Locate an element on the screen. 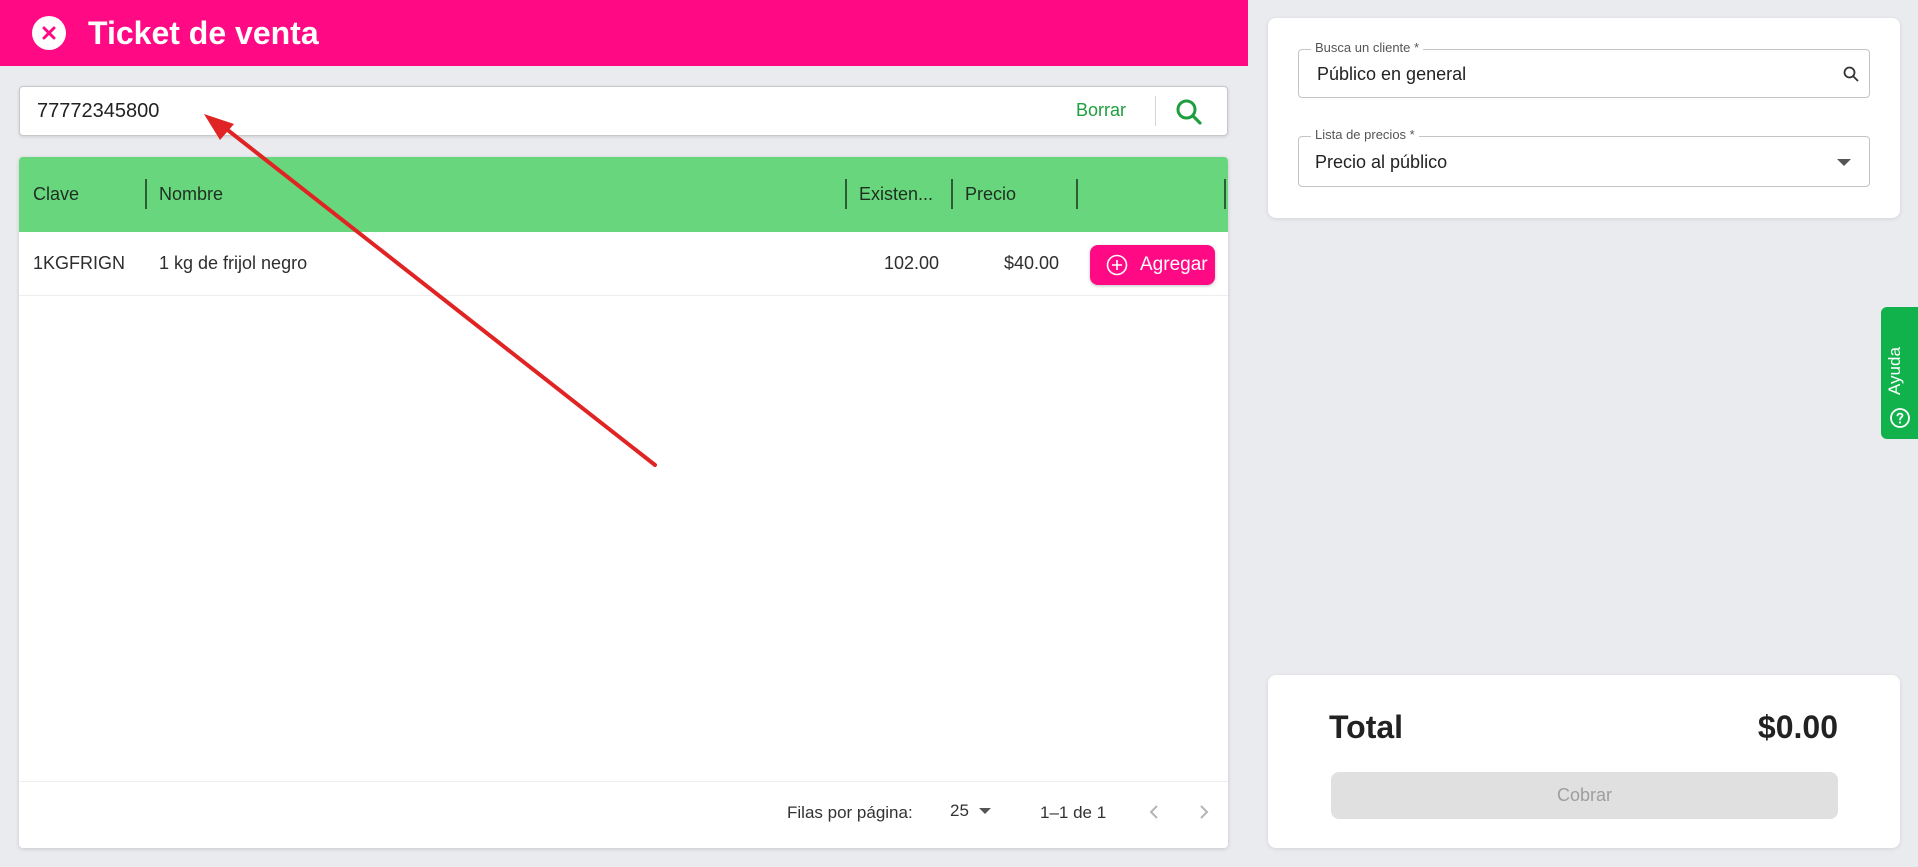 This screenshot has width=1918, height=867. search-input: 77772345800 is located at coordinates (98, 111).